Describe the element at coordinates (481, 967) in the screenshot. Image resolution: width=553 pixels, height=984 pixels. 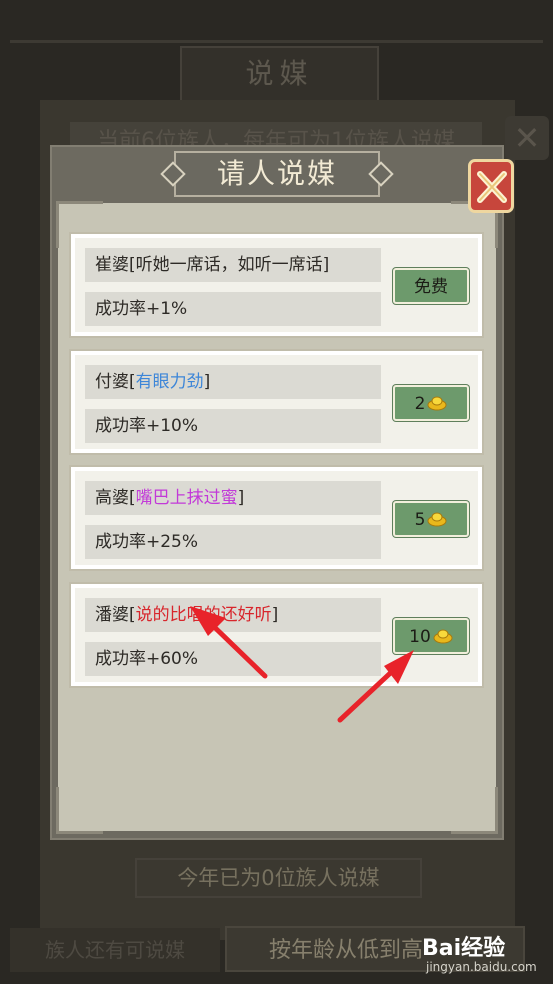
I see `watermark-site: jingyan.baidu.com` at that location.